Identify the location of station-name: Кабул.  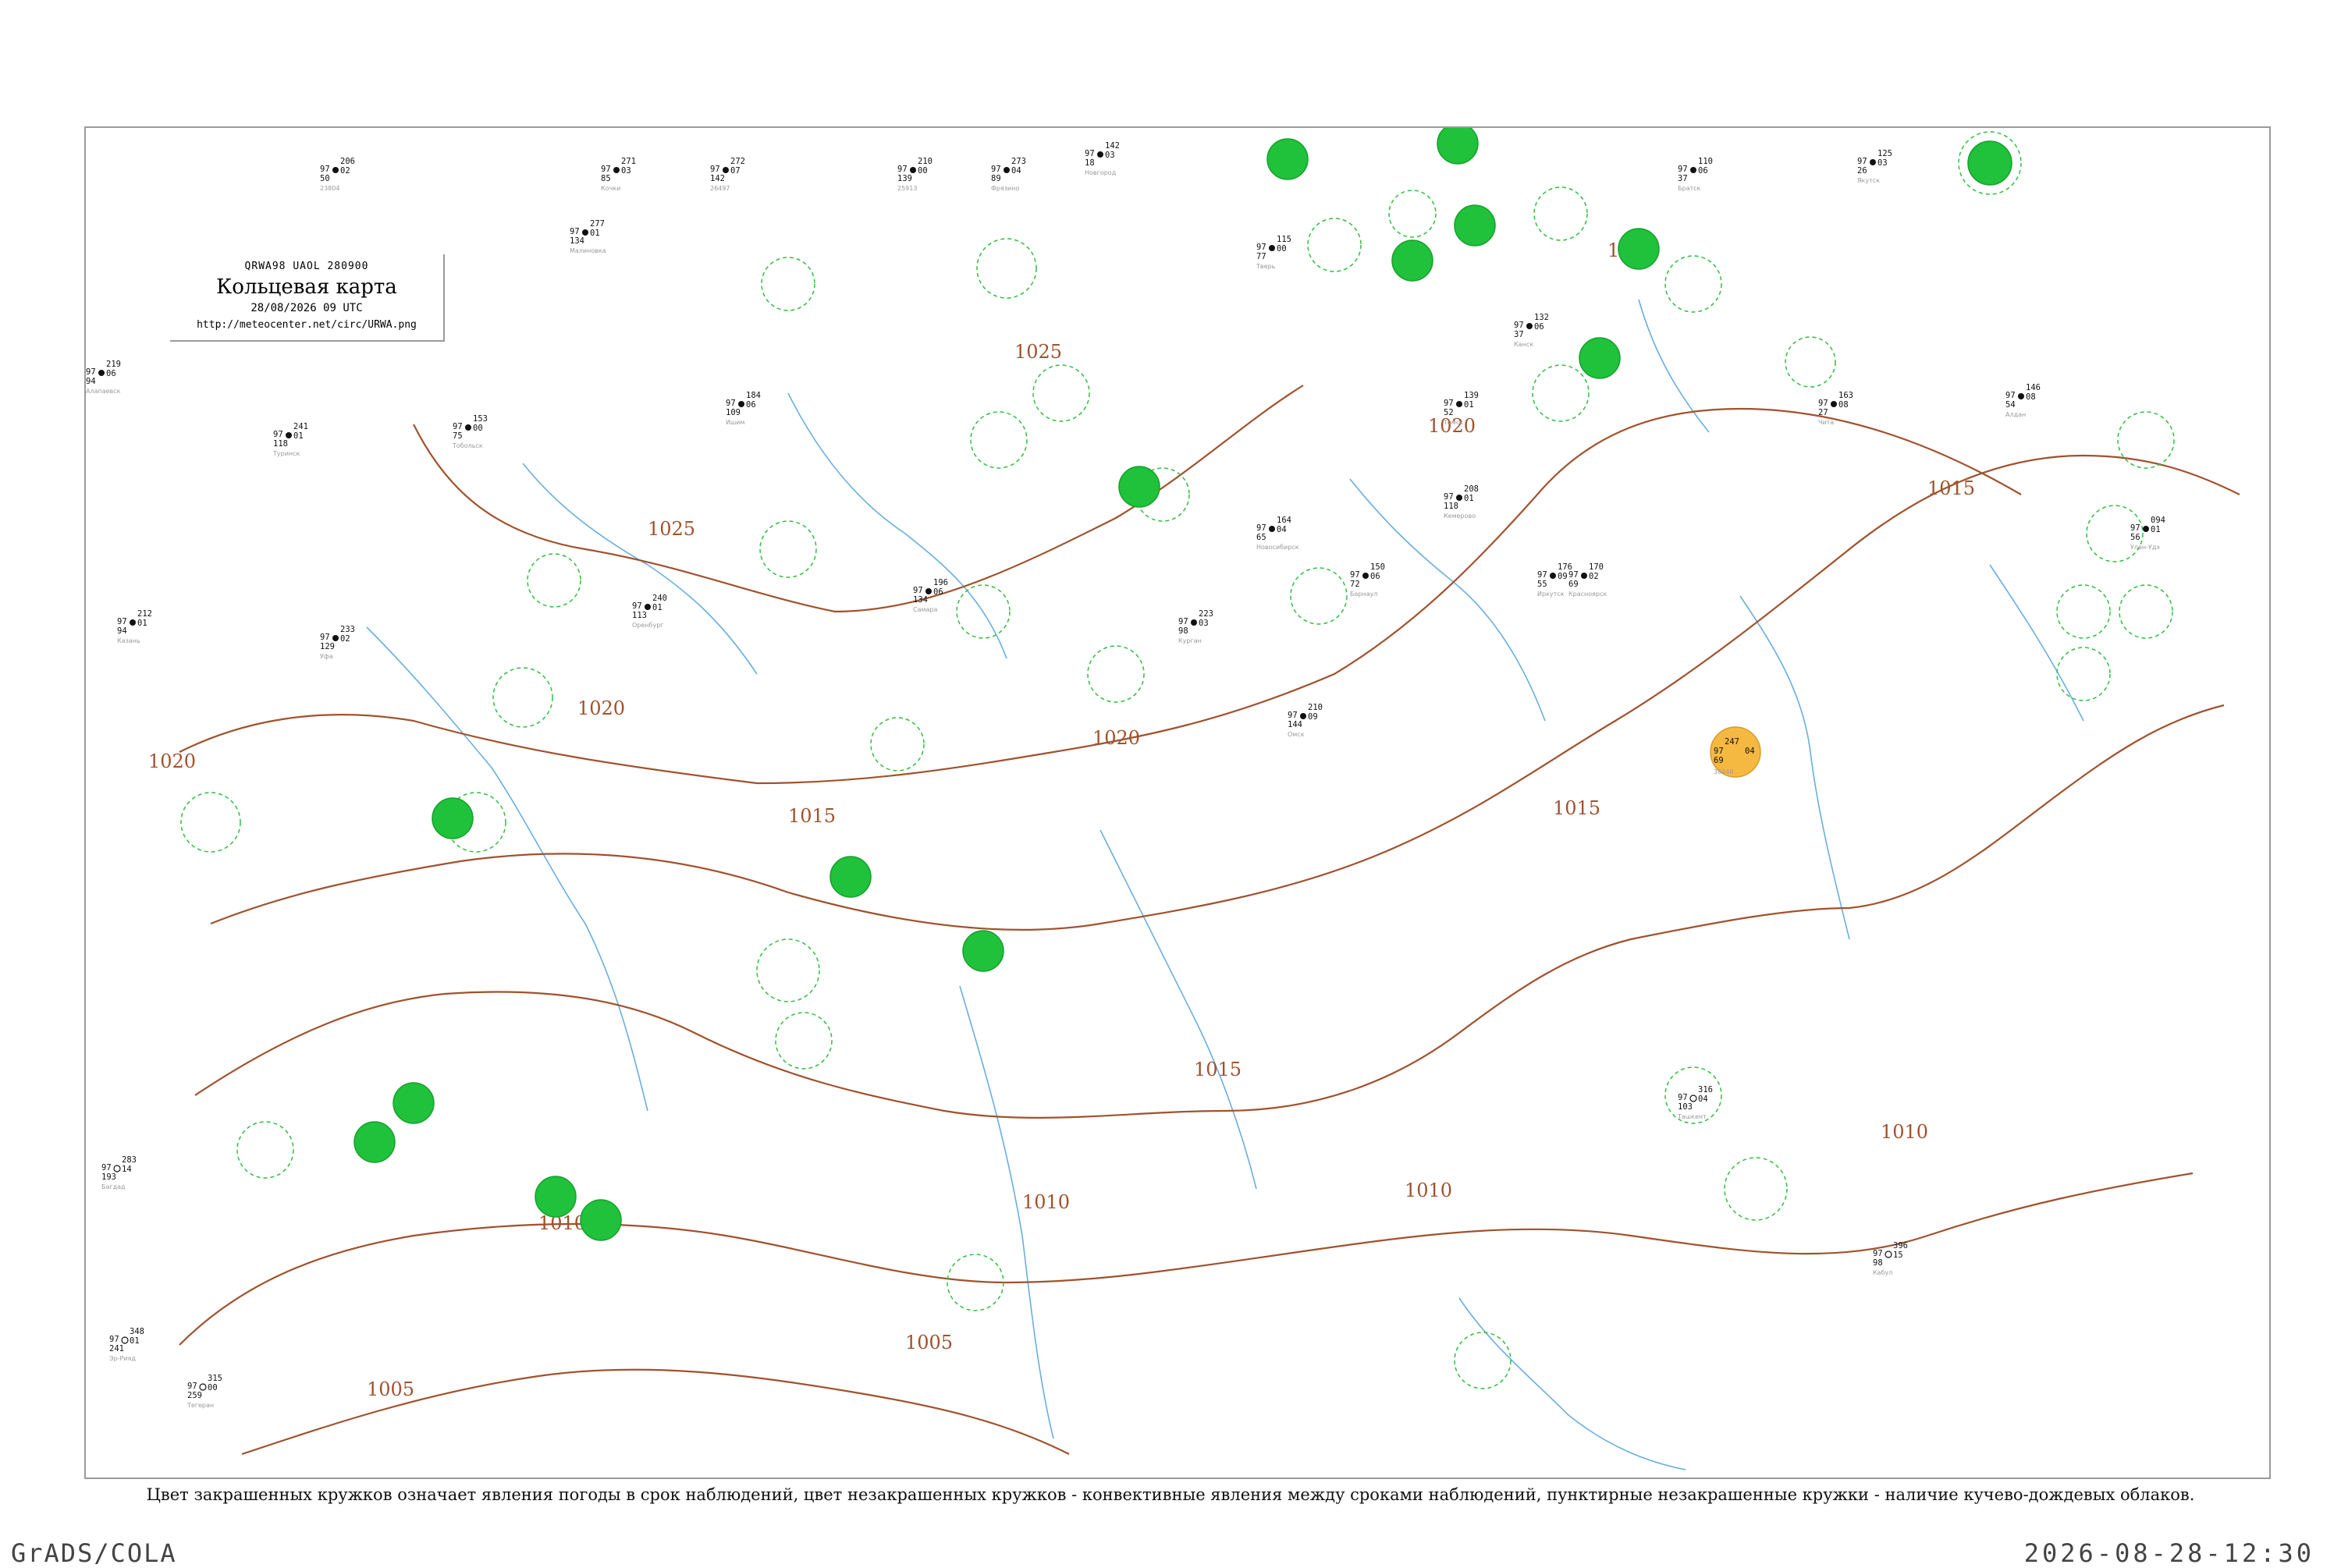
(1882, 1272).